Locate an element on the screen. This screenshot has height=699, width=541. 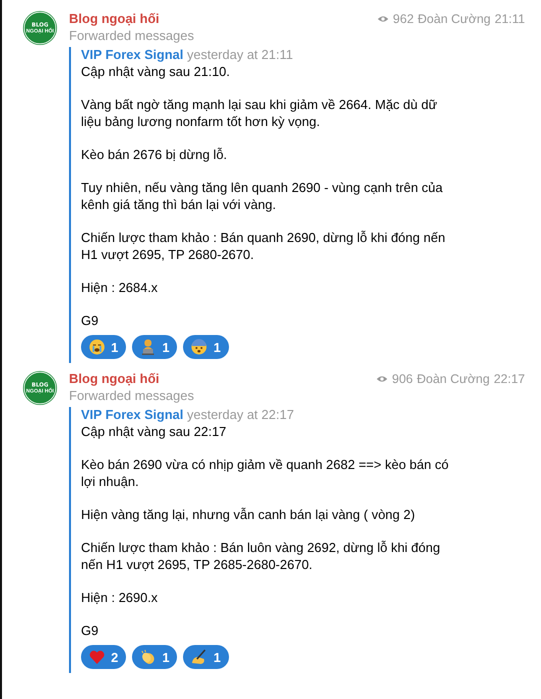
message-time: 22:17 is located at coordinates (509, 379).